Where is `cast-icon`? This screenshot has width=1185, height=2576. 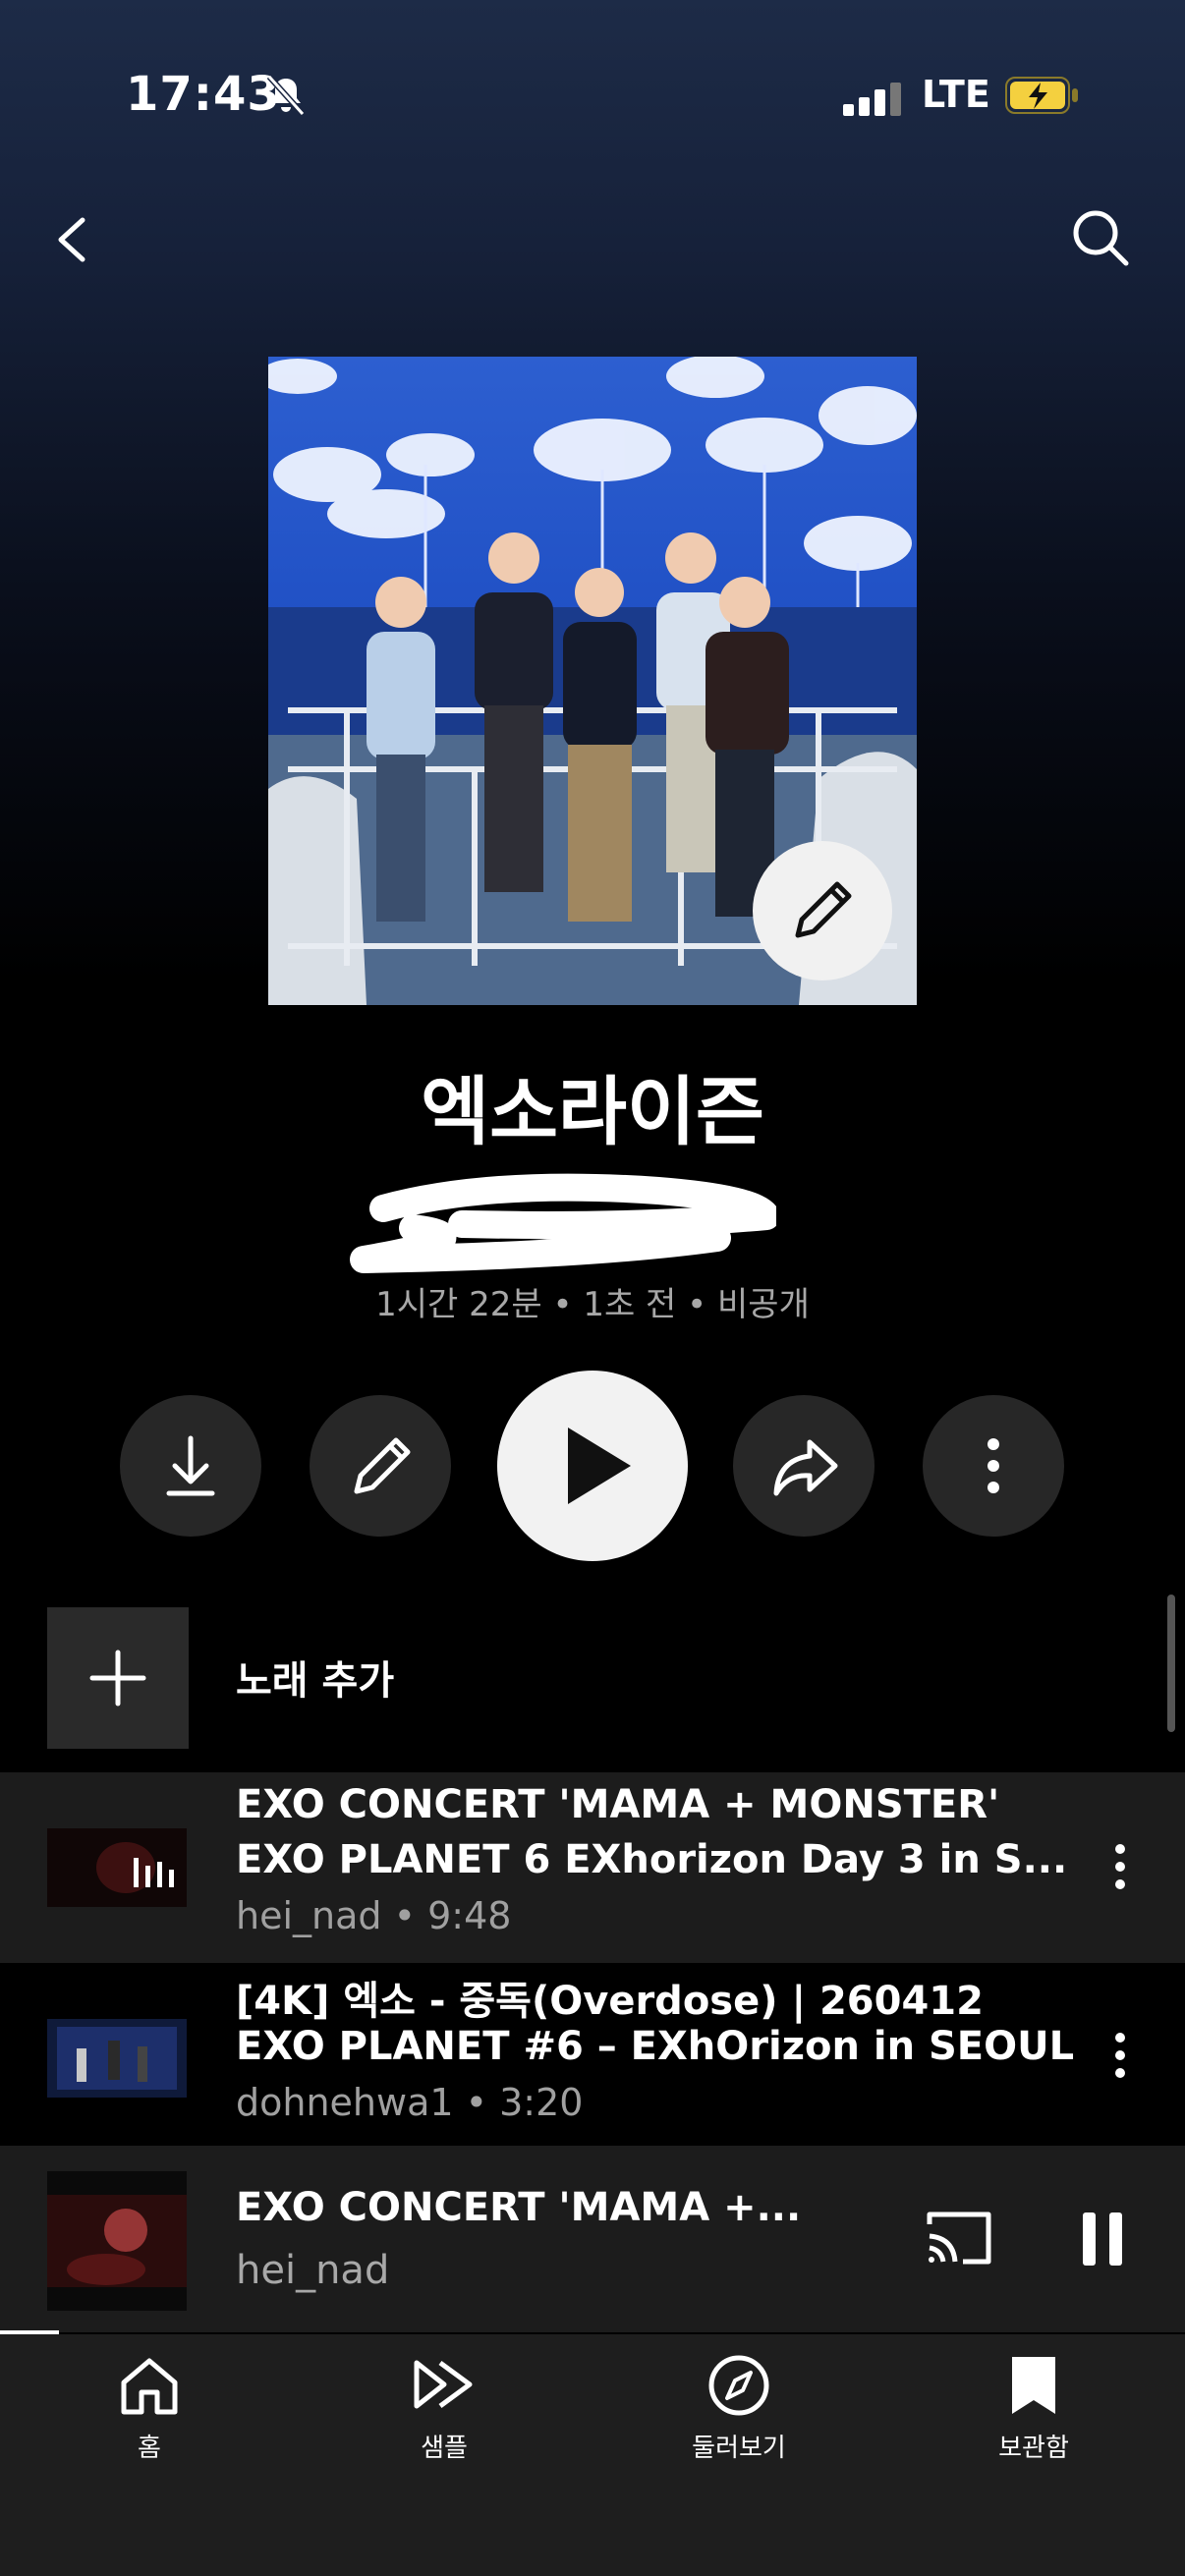 cast-icon is located at coordinates (959, 2238).